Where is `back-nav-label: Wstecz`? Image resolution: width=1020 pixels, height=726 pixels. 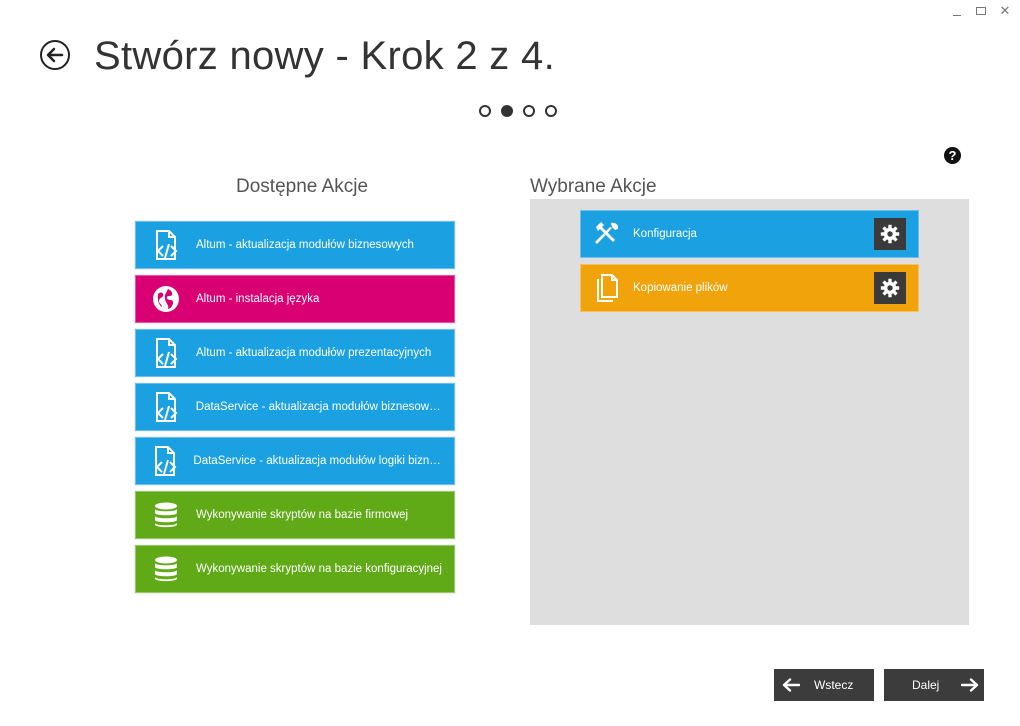 back-nav-label: Wstecz is located at coordinates (834, 685).